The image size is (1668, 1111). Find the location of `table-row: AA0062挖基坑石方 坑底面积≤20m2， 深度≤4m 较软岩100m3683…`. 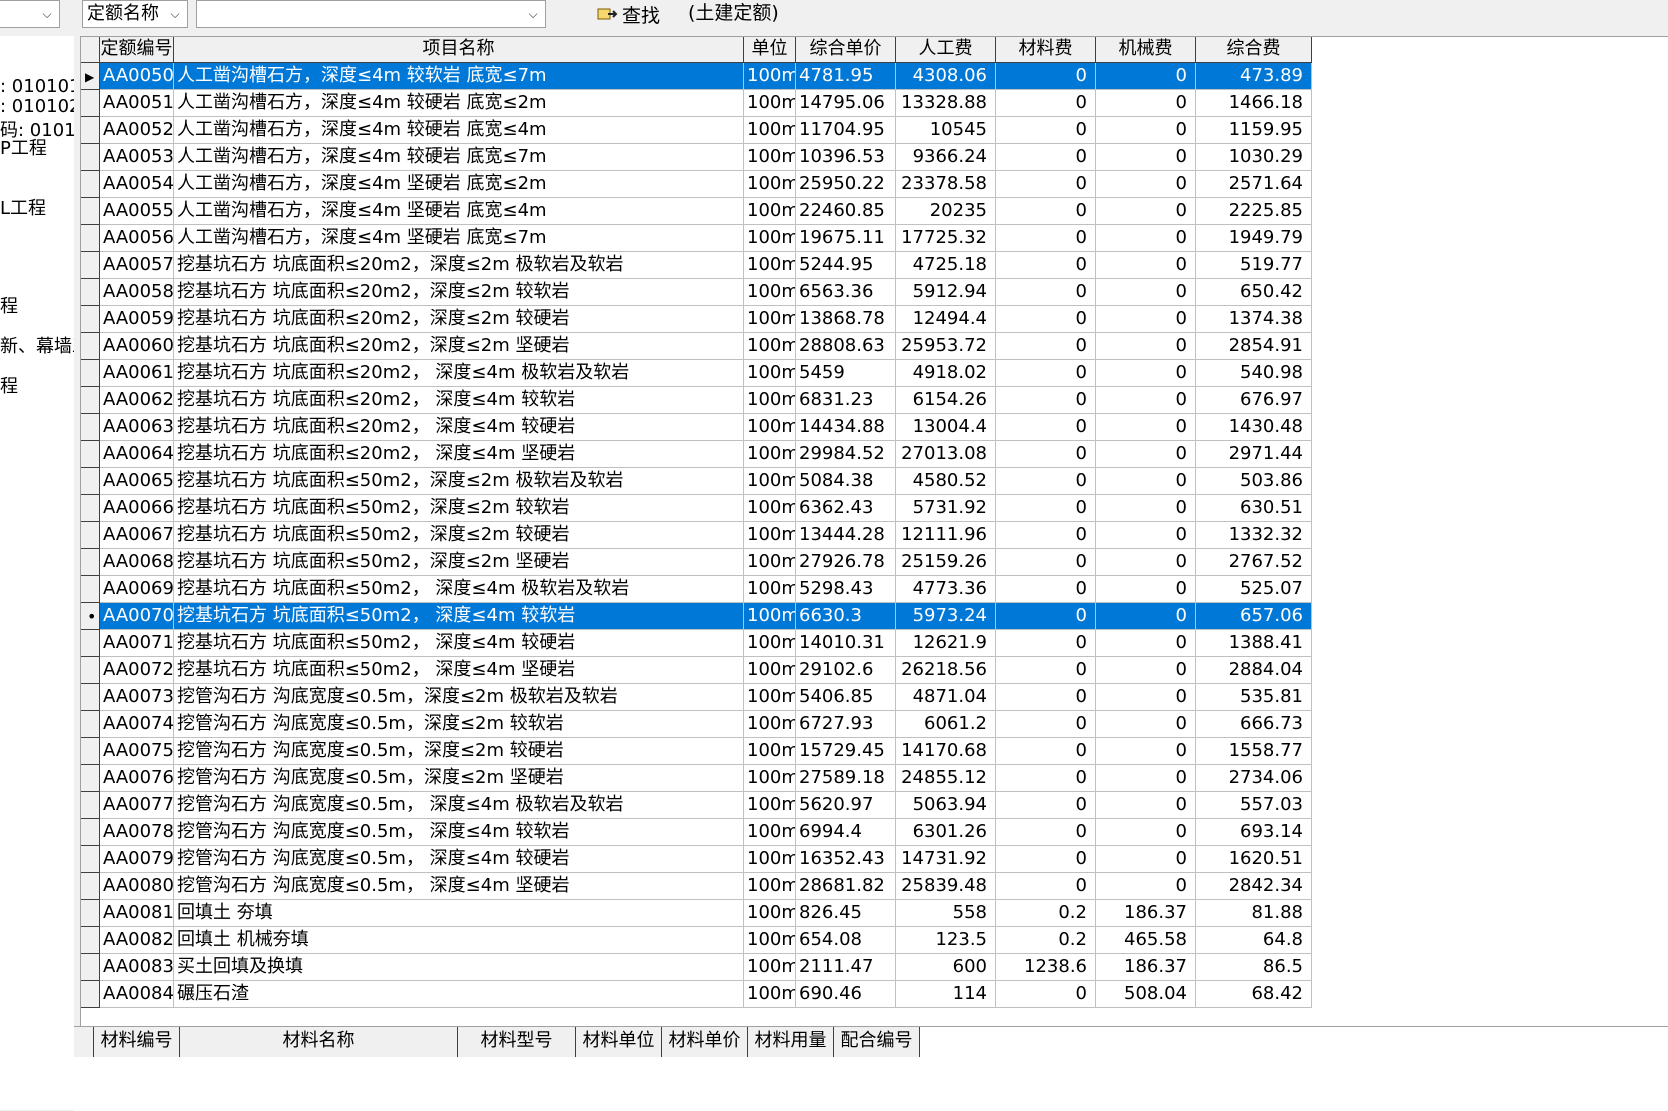

table-row: AA0062挖基坑石方 坑底面积≤20m2， 深度≤4m 较软岩100m3683… is located at coordinates (696, 400).